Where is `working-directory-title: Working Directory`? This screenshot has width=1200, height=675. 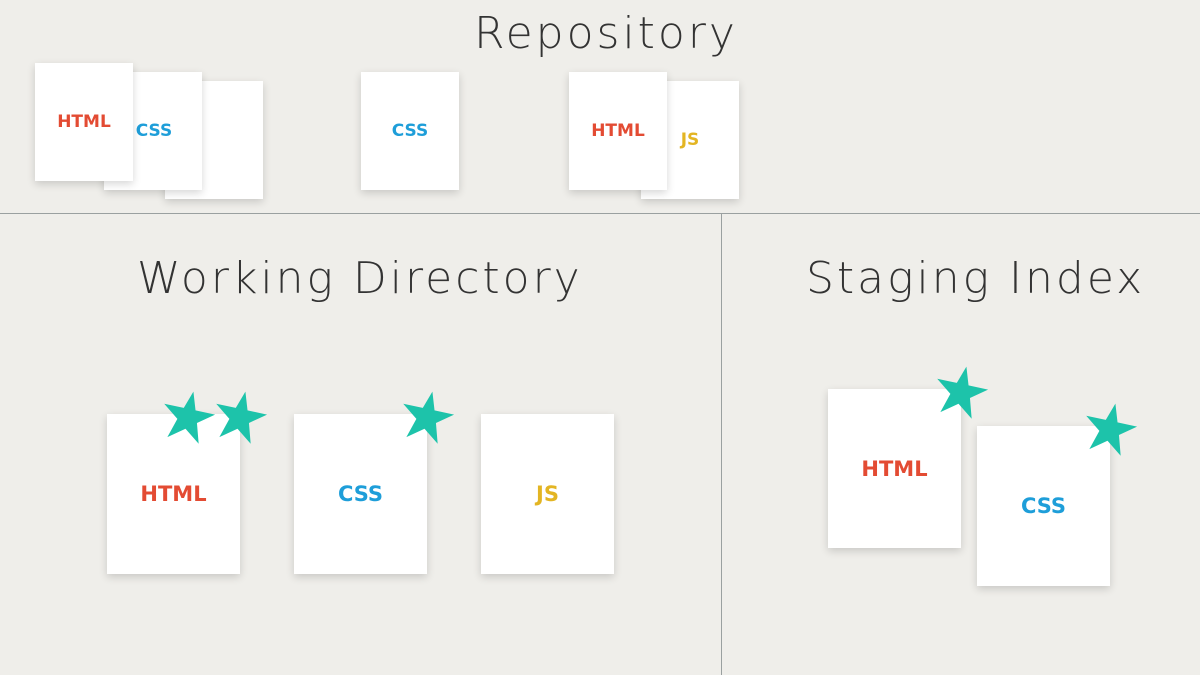
working-directory-title: Working Directory is located at coordinates (360, 278).